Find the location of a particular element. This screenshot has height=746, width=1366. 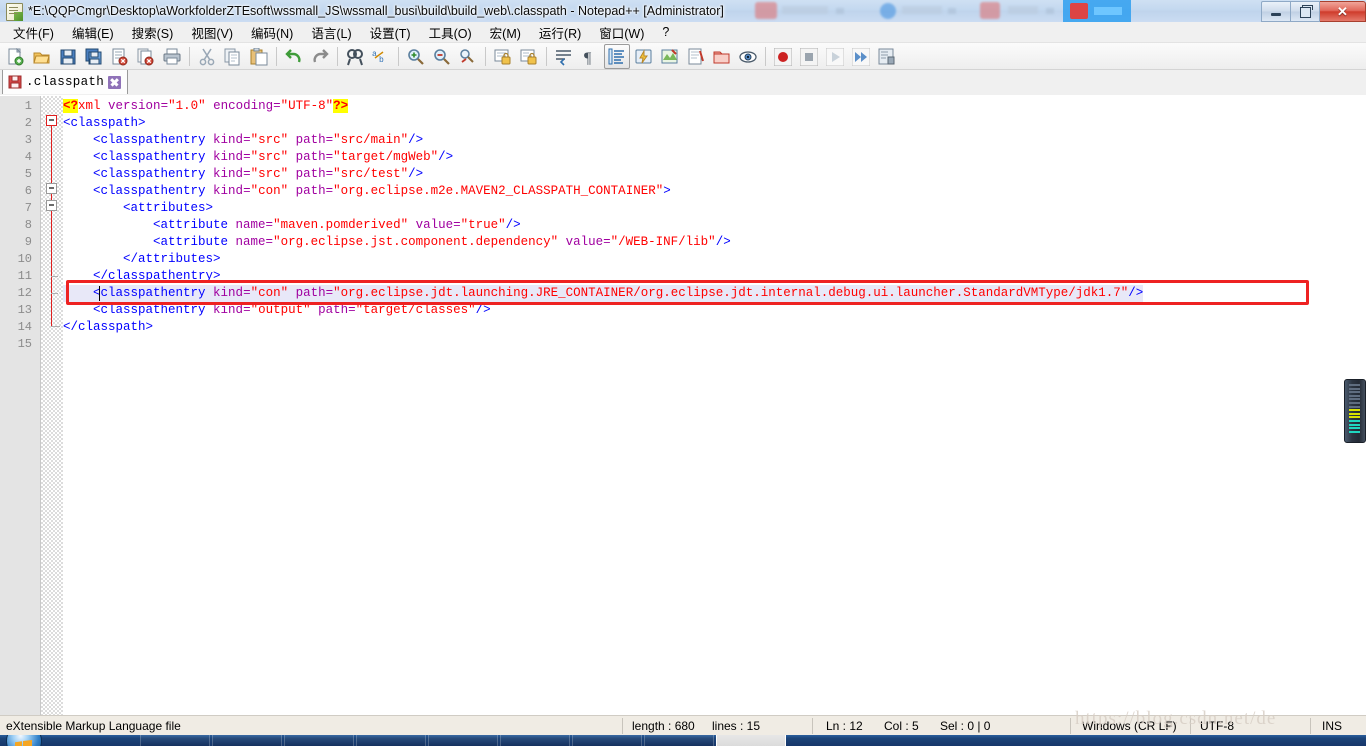

menu-language: 语言(L) is located at coordinates (331, 32).